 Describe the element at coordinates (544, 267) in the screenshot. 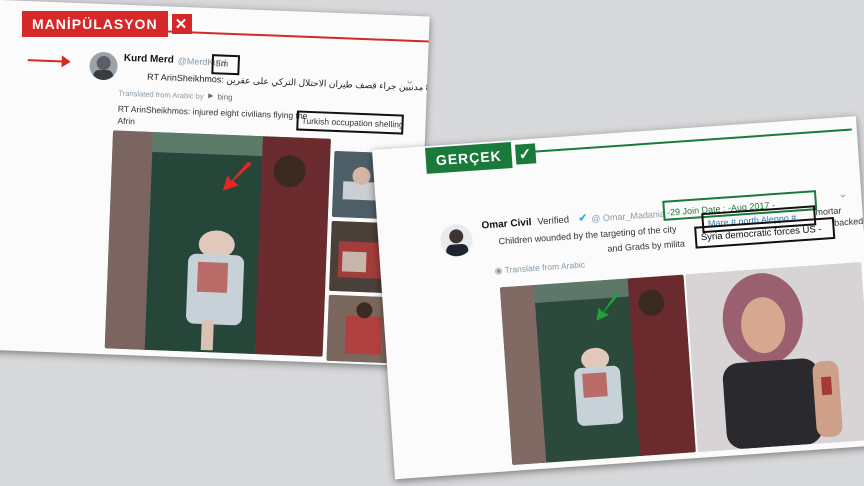

I see `translate-link: Translate from Arabic` at that location.